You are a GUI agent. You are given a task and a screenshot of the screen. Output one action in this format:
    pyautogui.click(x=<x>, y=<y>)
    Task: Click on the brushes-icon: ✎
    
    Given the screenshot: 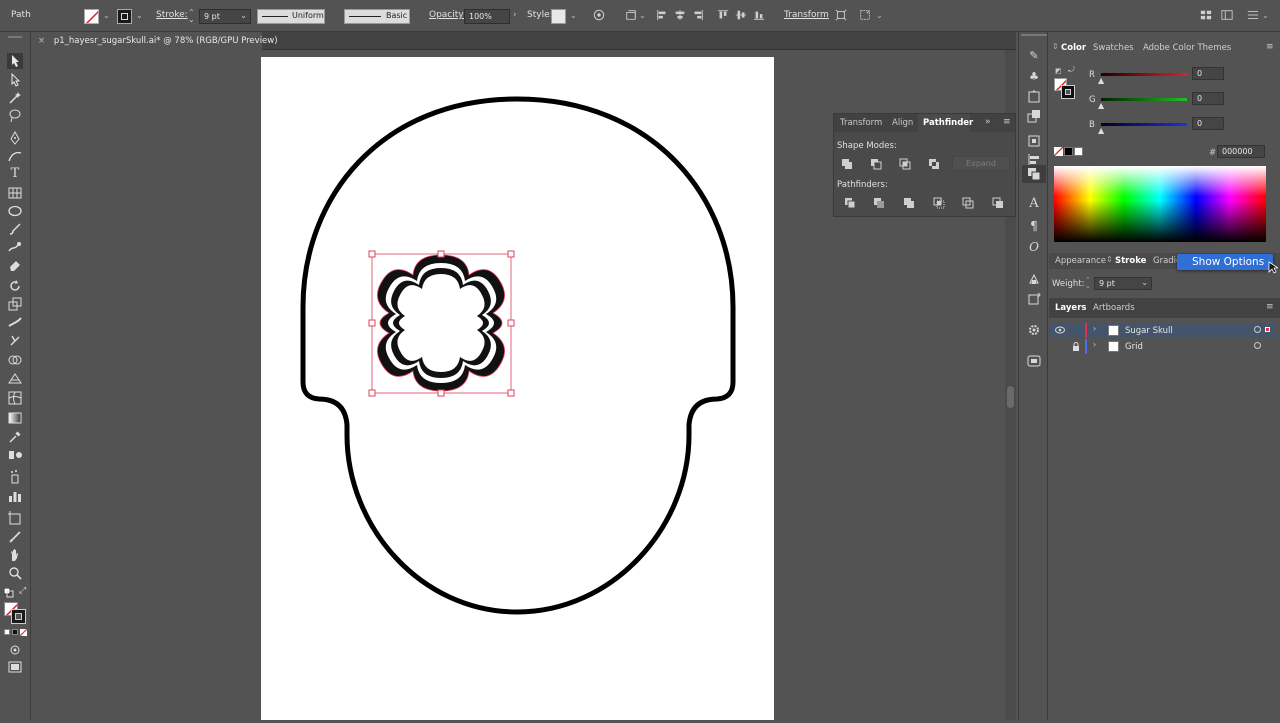 What is the action you would take?
    pyautogui.click(x=1034, y=56)
    